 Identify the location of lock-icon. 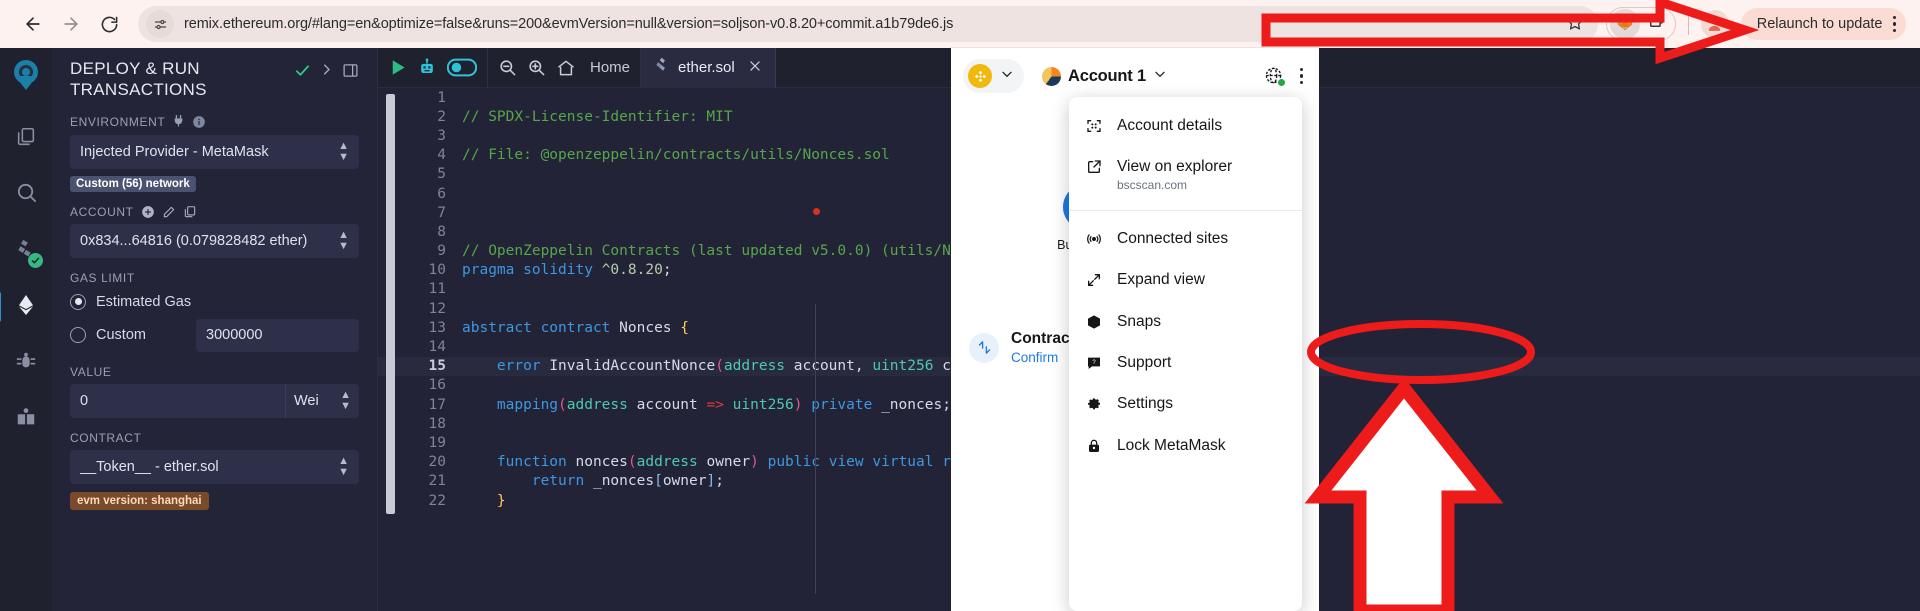
(1094, 445).